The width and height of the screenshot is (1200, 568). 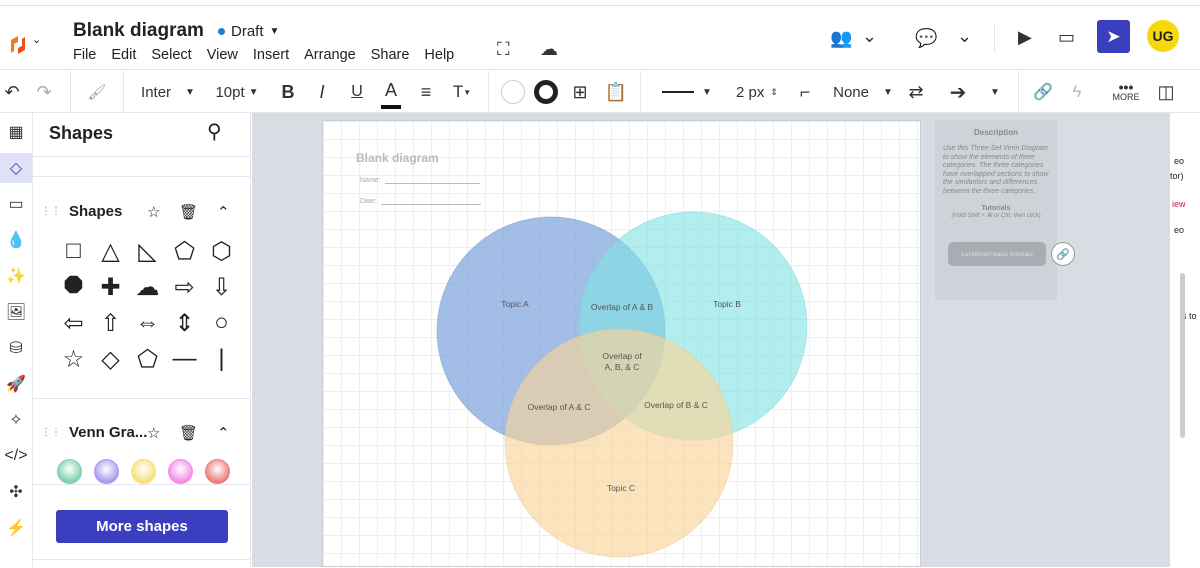 I want to click on label-overlap-abc-line1: Overlap of, so click(x=622, y=356).